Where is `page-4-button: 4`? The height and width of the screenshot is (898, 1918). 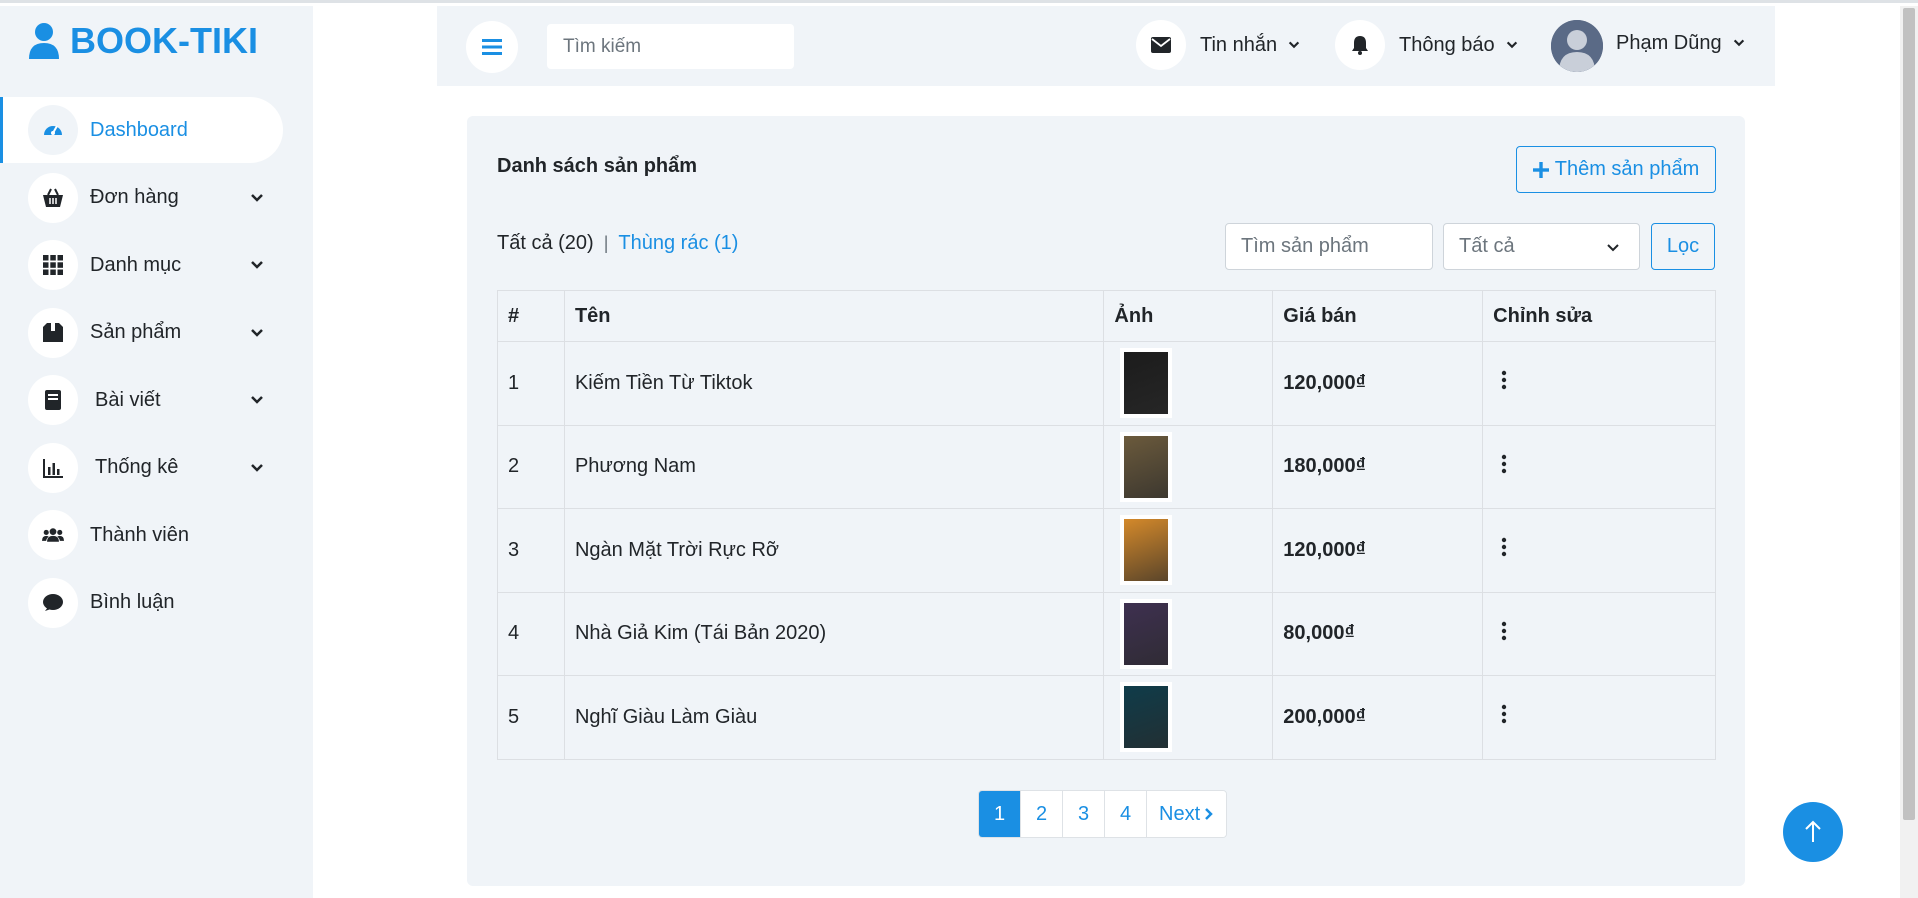
page-4-button: 4 is located at coordinates (1126, 814).